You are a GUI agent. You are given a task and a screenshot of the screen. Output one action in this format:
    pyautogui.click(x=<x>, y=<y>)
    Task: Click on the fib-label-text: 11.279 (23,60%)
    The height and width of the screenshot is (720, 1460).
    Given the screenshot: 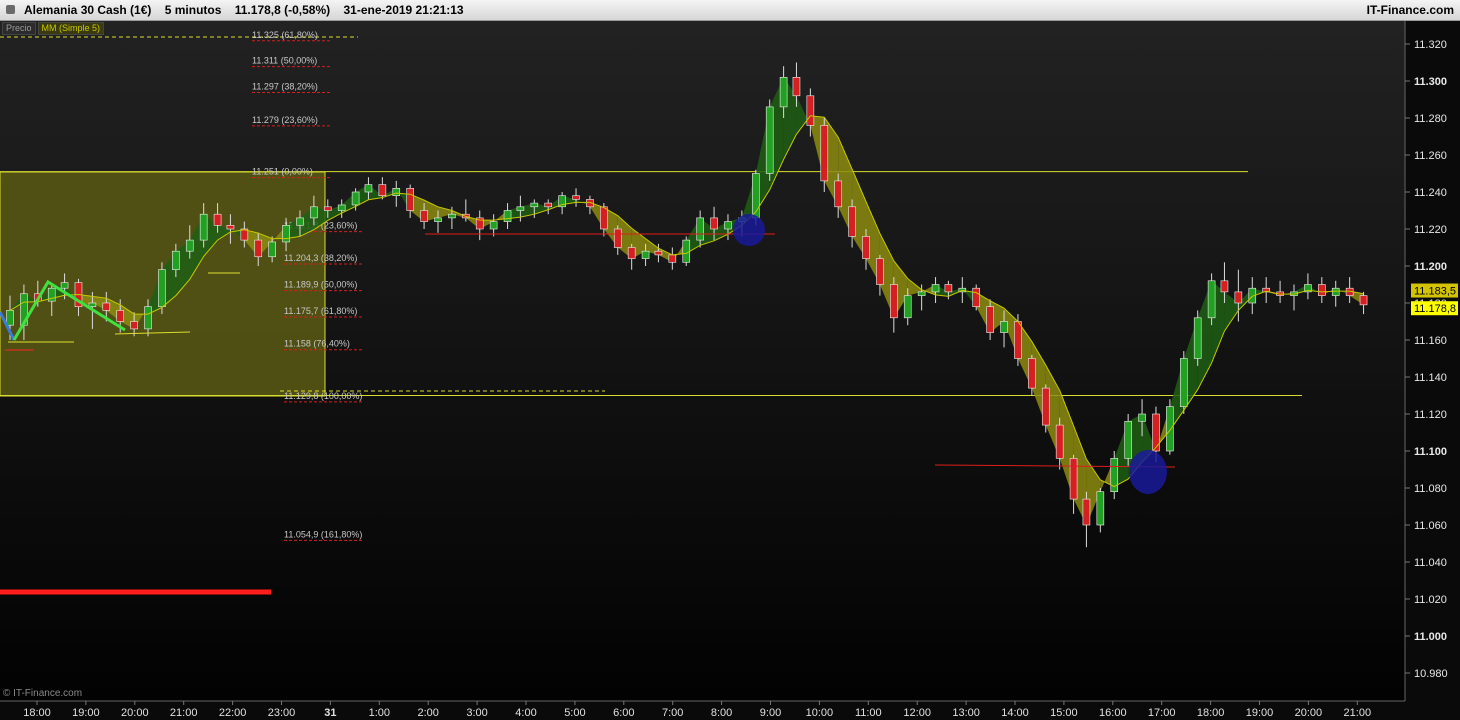 What is the action you would take?
    pyautogui.click(x=285, y=120)
    